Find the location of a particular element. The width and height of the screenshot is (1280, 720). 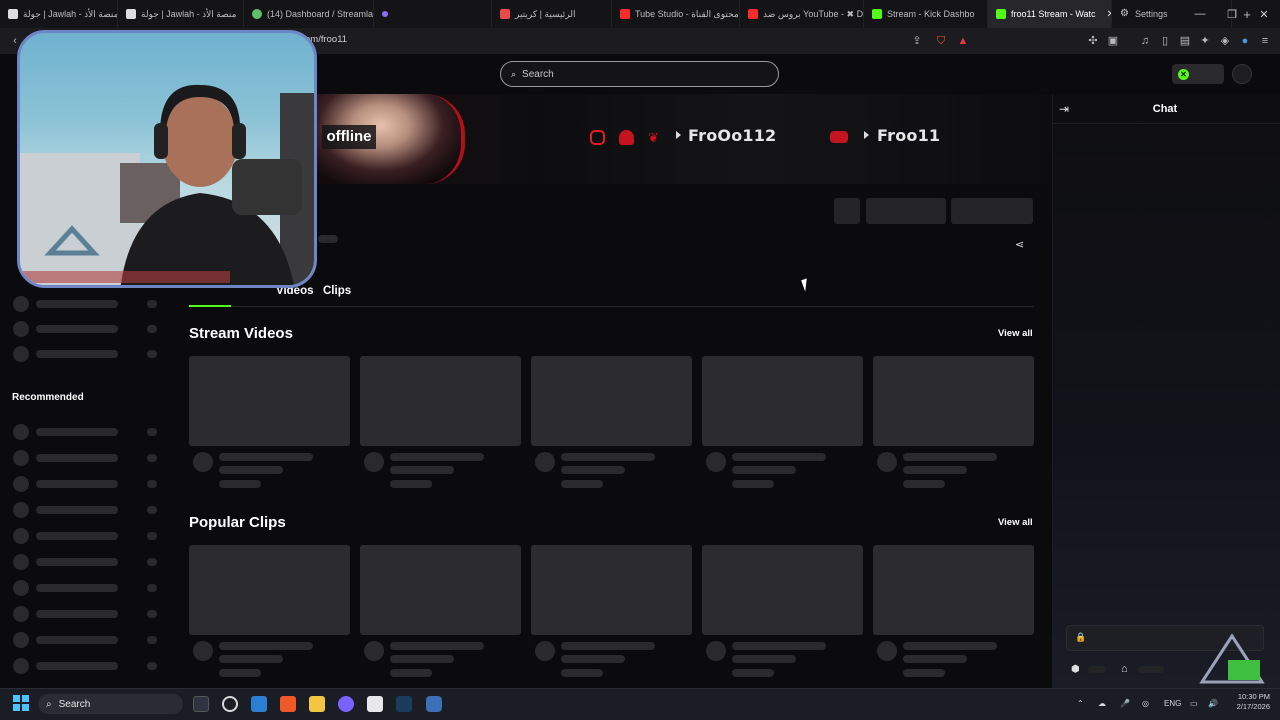

emote-icon: ⬢ is located at coordinates (1075, 669).